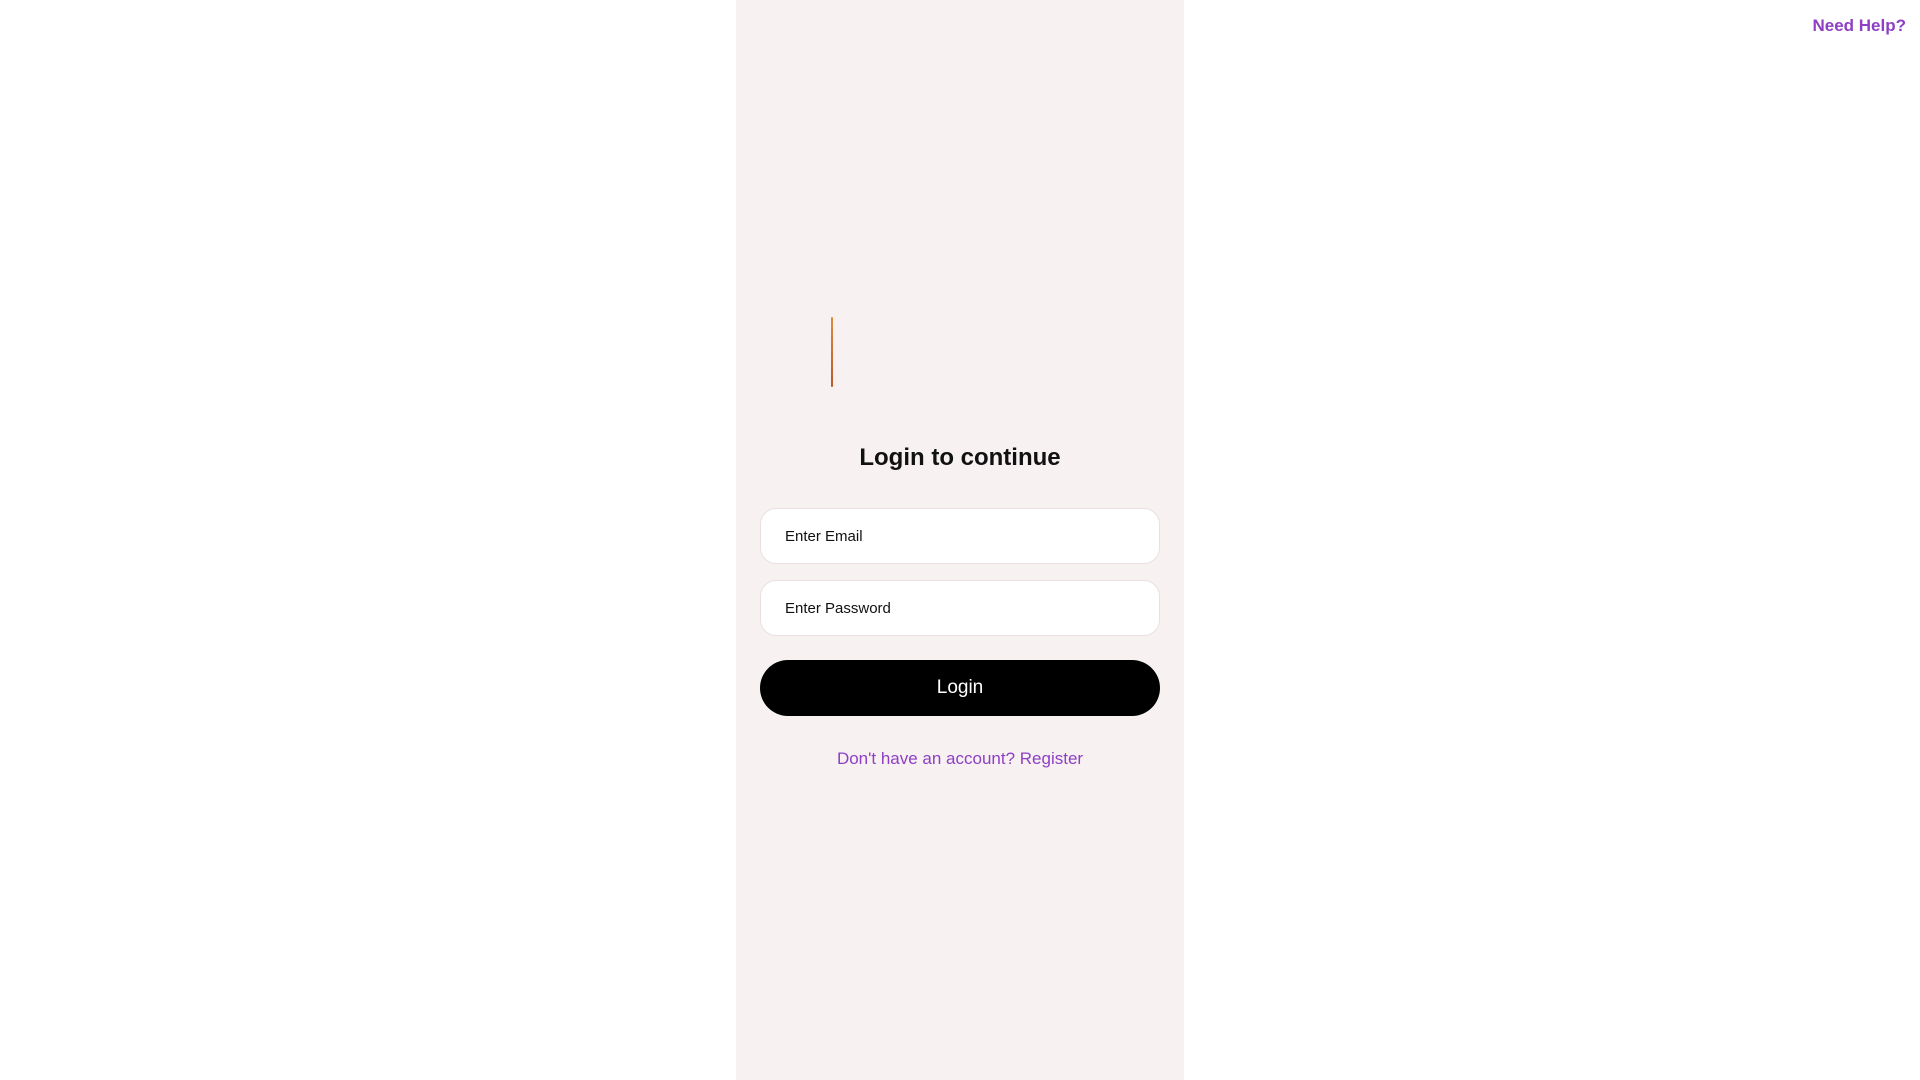 This screenshot has width=1920, height=1080. Describe the element at coordinates (960, 608) in the screenshot. I see `password-field` at that location.